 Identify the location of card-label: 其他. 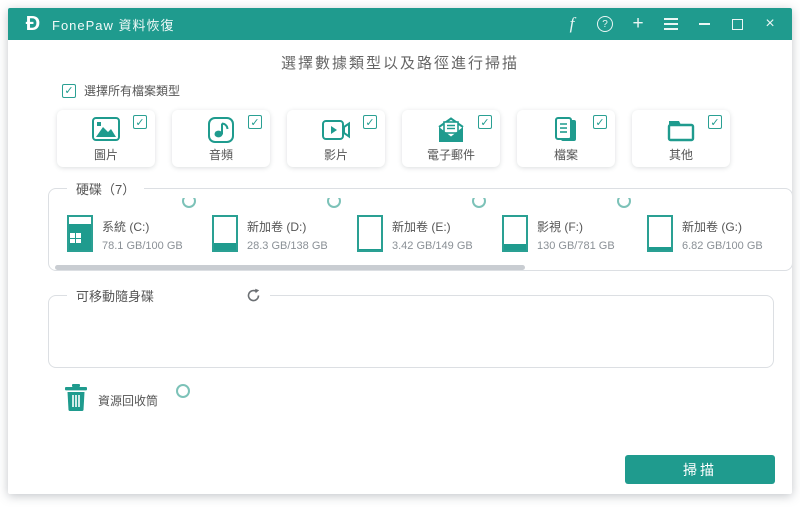
(680, 154).